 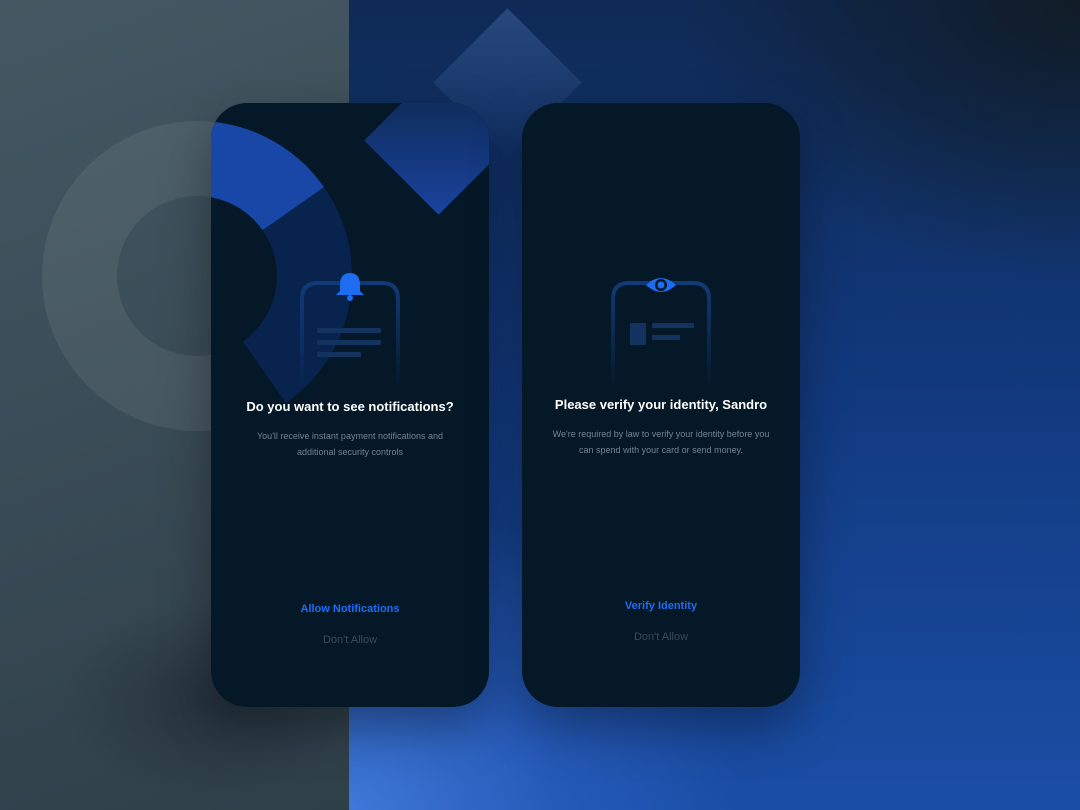 What do you see at coordinates (350, 287) in the screenshot?
I see `bell-icon` at bounding box center [350, 287].